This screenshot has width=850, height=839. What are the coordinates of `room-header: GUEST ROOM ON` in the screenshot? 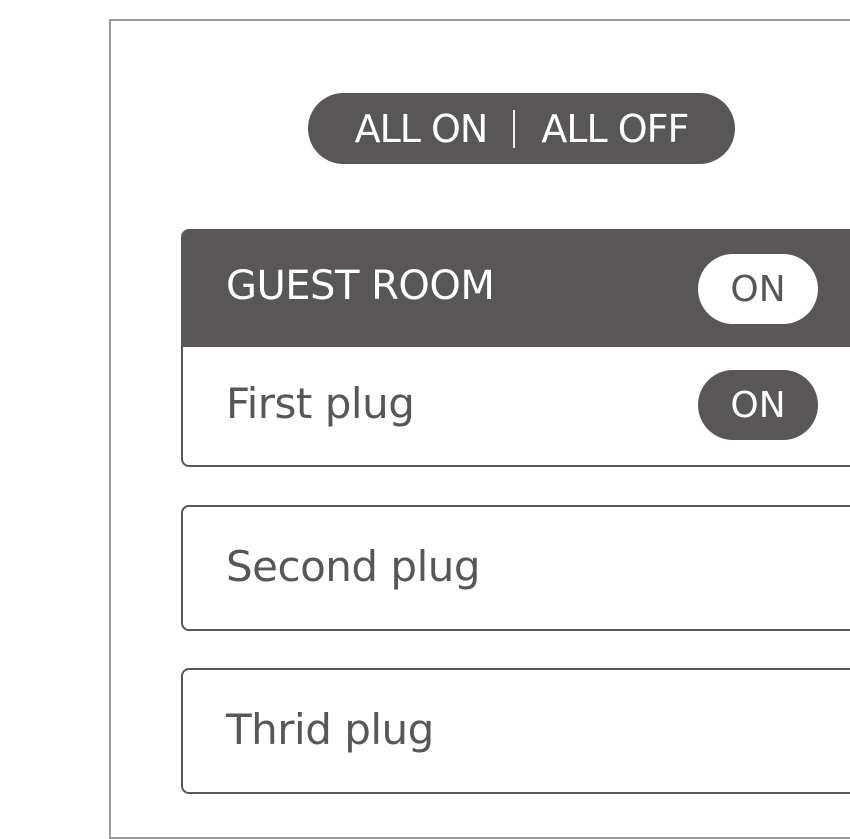 It's located at (516, 289).